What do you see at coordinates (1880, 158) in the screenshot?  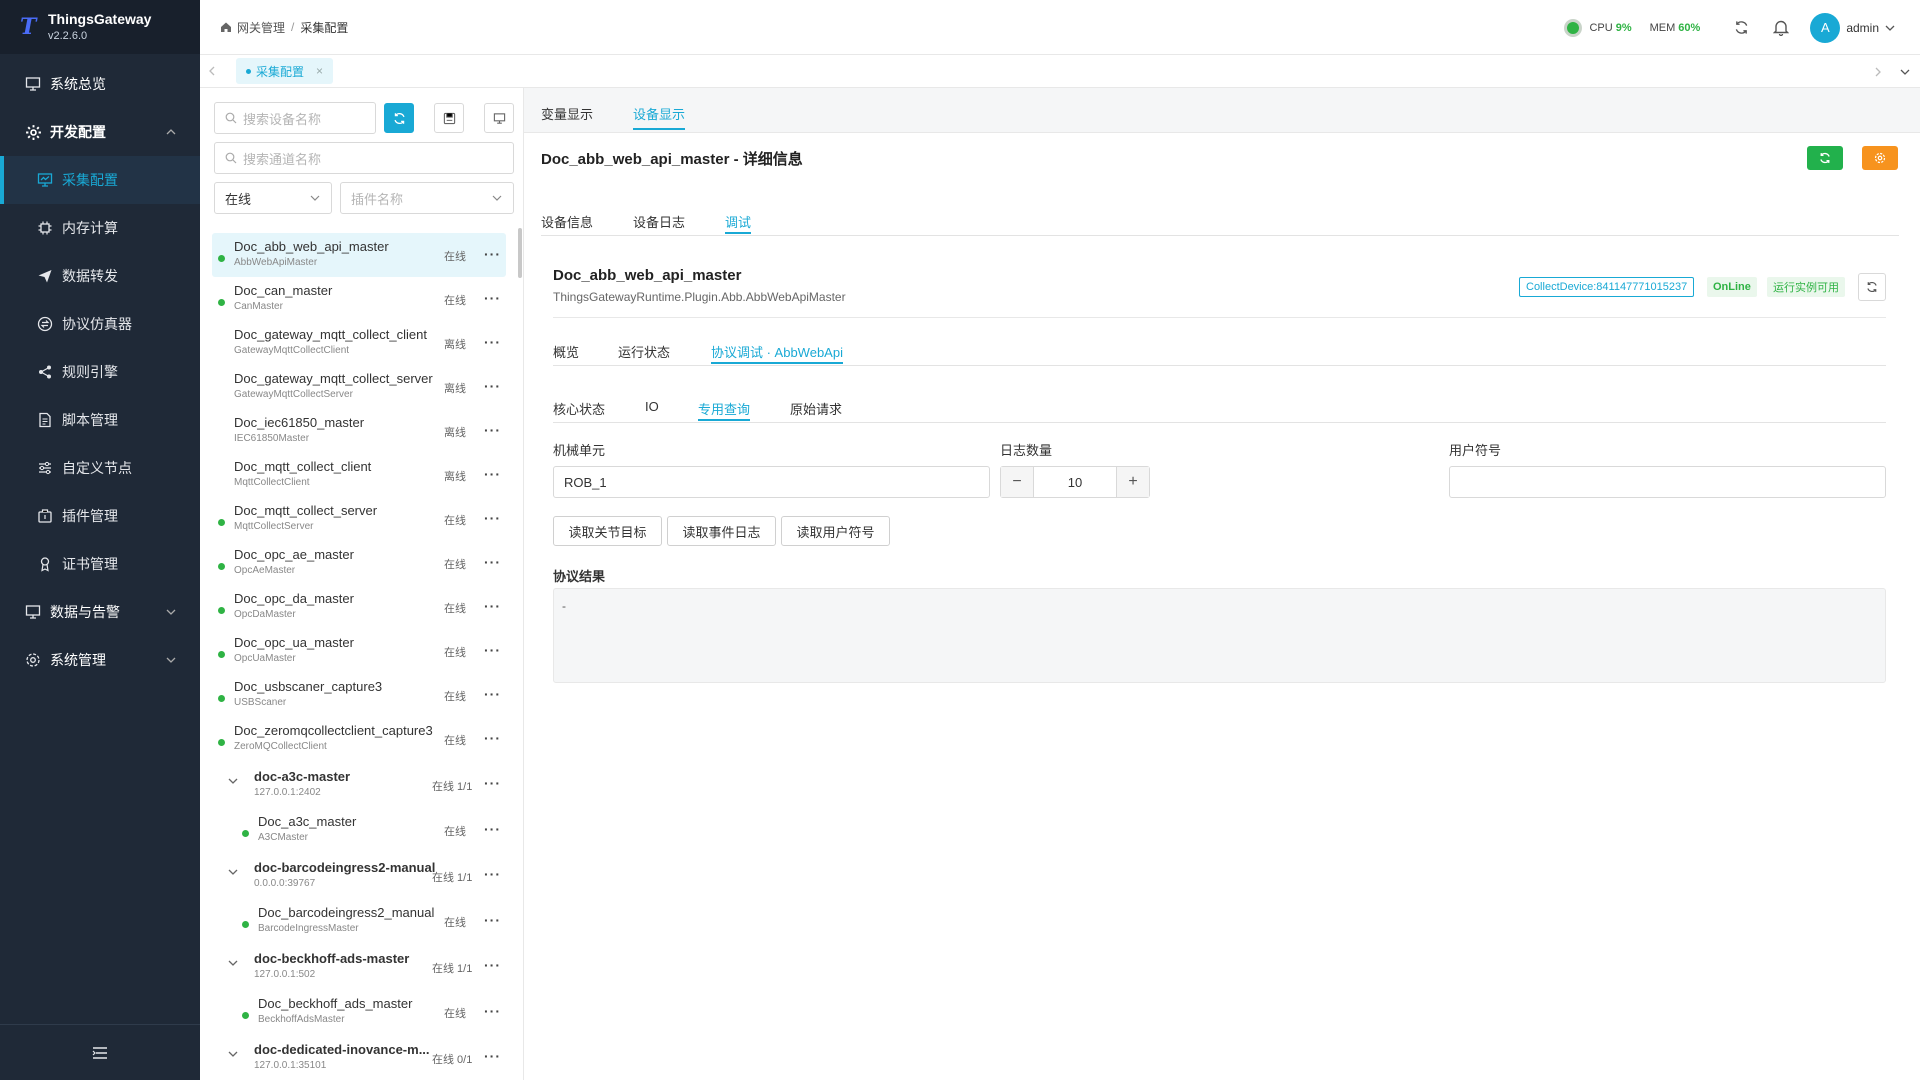 I see `device-settings-button` at bounding box center [1880, 158].